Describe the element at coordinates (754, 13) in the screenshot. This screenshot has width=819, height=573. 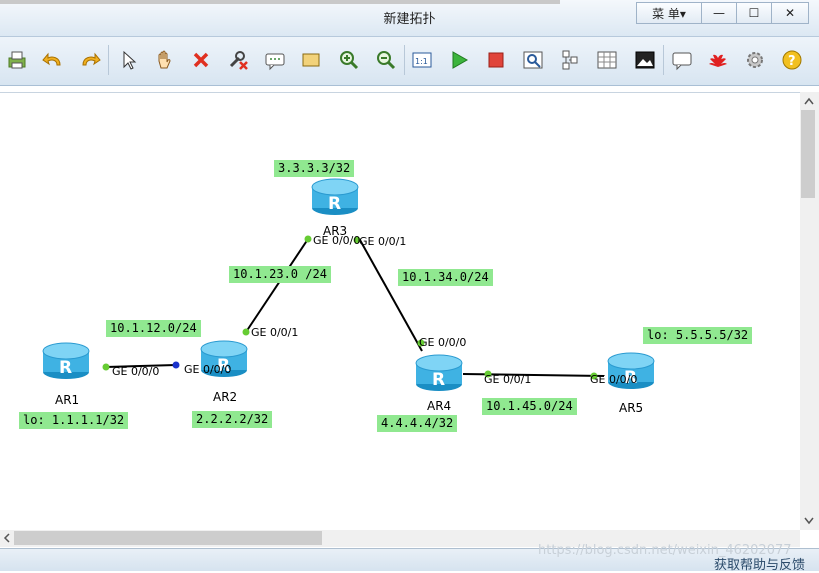
I see `maximize-button: ☐` at that location.